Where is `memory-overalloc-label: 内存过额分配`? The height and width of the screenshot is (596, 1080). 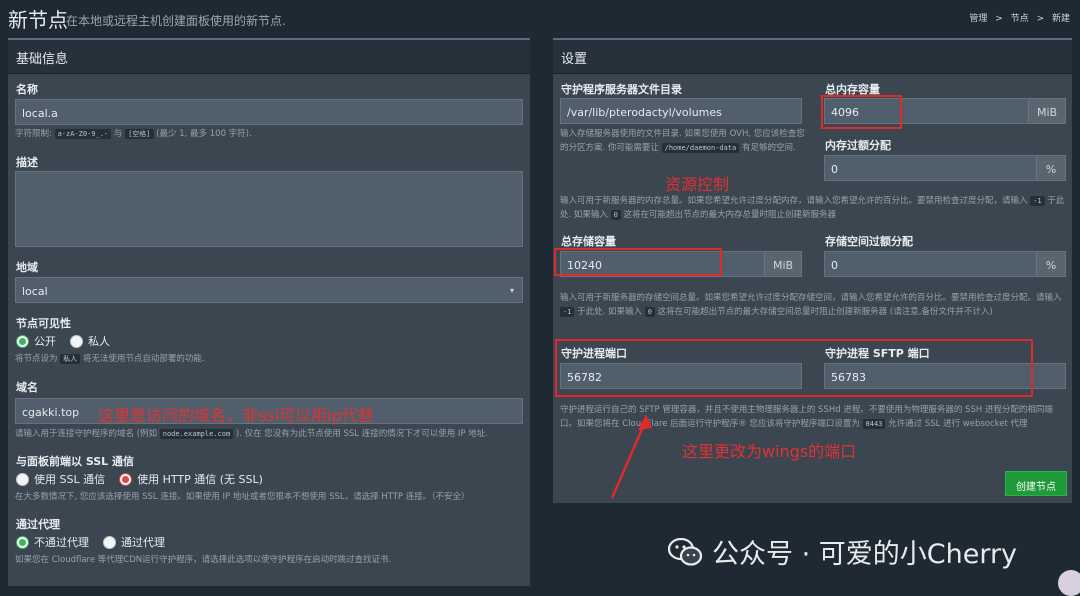
memory-overalloc-label: 内存过额分配 is located at coordinates (858, 145).